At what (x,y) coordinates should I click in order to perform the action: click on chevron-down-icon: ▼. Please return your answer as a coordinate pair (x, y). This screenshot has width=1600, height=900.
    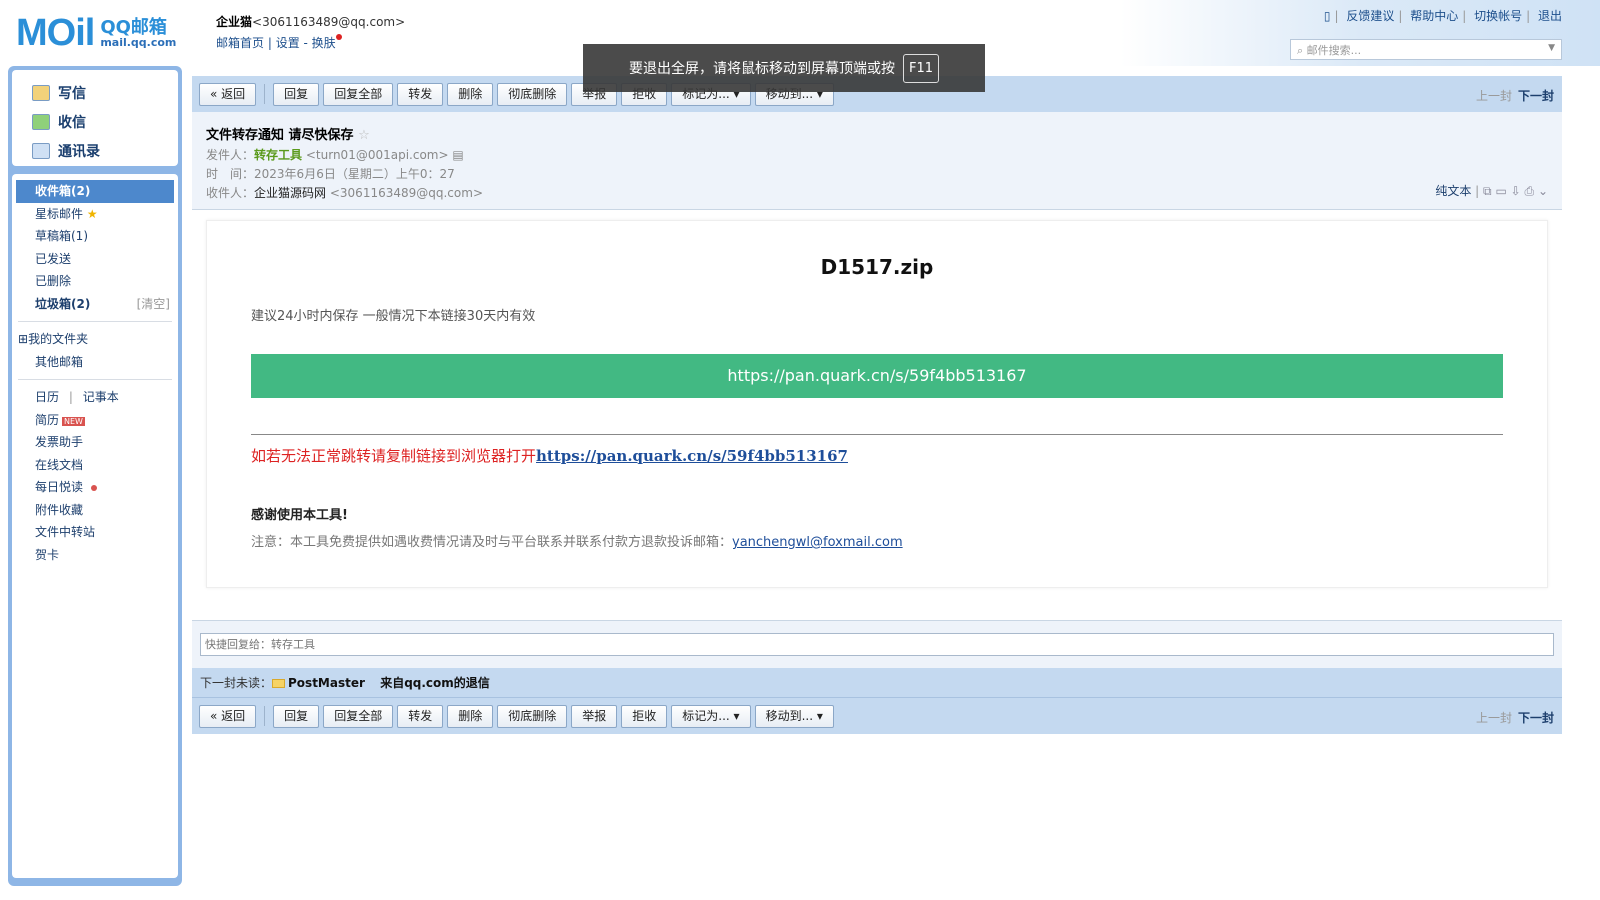
    Looking at the image, I should click on (1551, 48).